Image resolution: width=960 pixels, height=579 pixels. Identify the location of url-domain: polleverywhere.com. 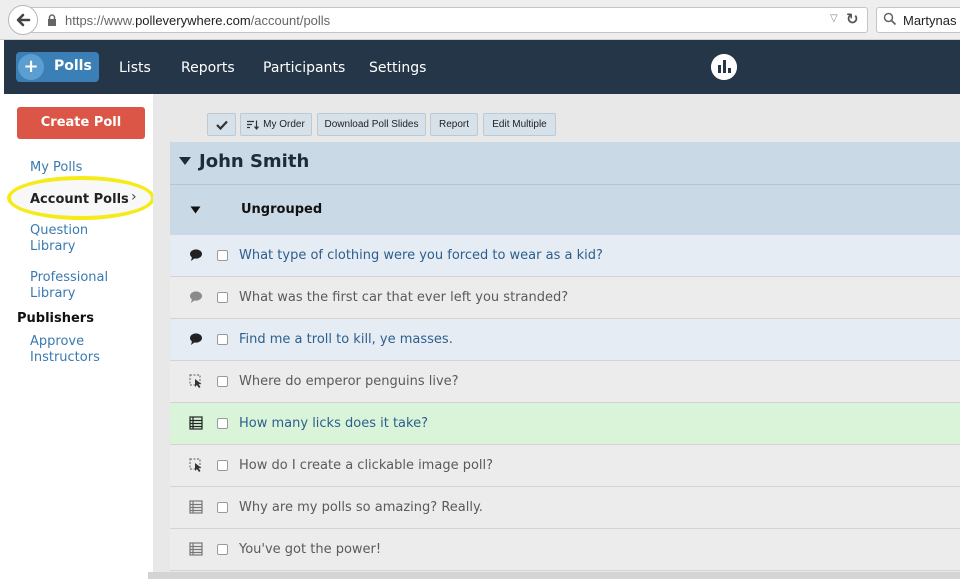
(193, 20).